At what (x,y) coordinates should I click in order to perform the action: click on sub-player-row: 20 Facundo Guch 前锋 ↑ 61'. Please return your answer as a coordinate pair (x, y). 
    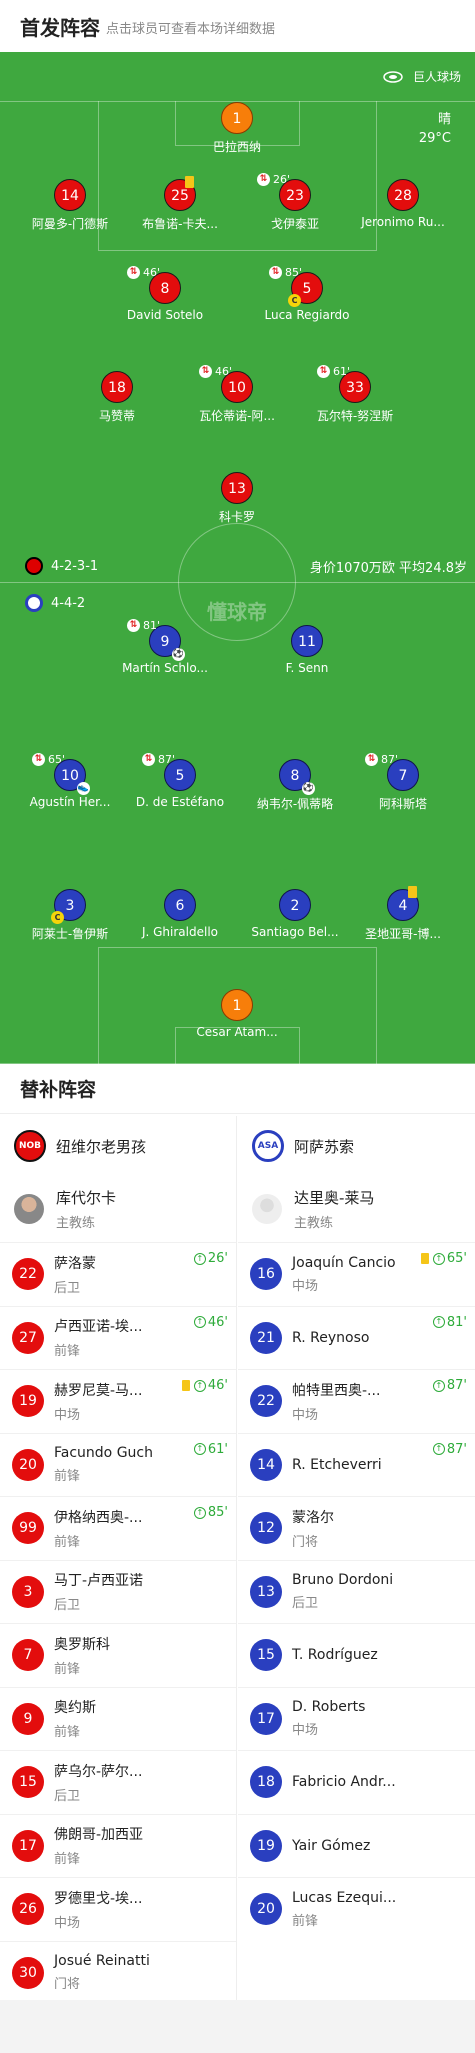
    Looking at the image, I should click on (118, 1464).